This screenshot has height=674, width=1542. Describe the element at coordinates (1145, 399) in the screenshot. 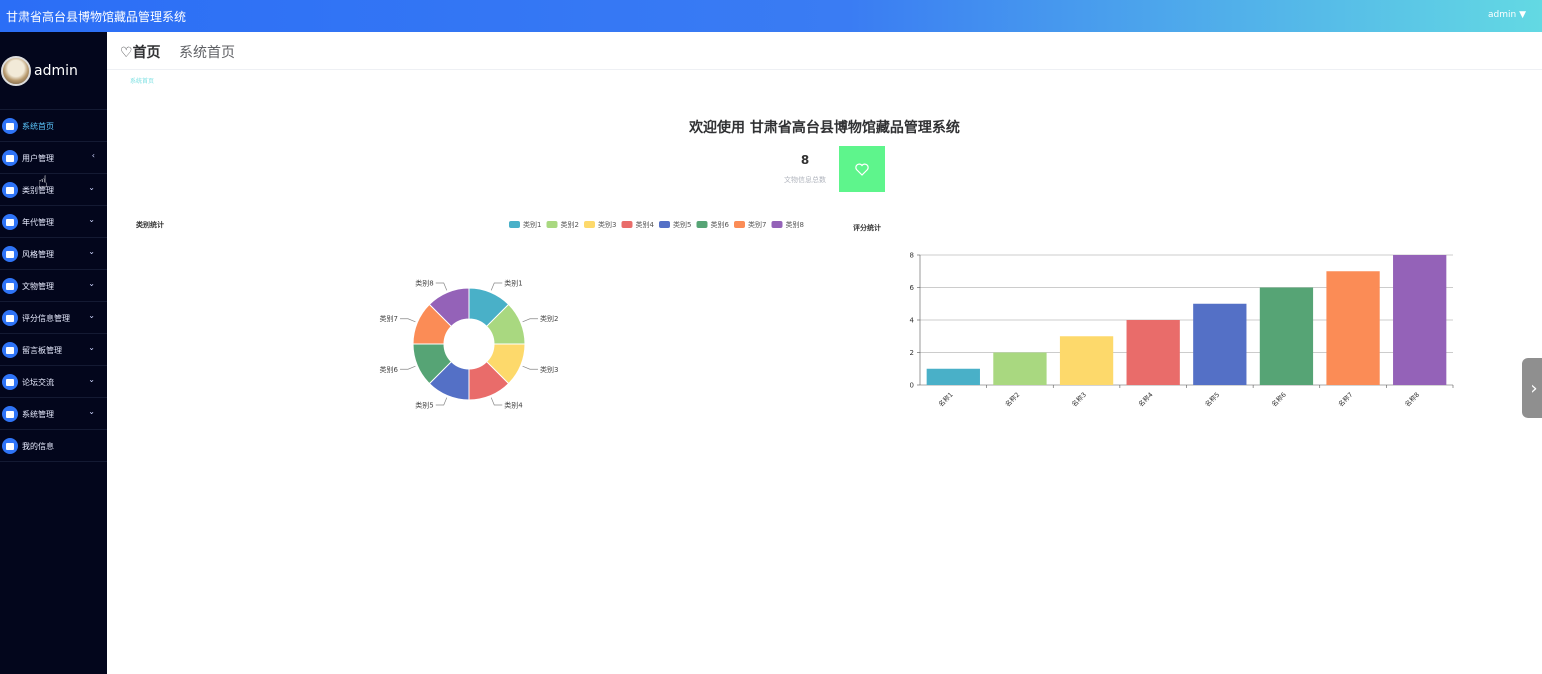

I see `x-tick-label: 名称4` at that location.